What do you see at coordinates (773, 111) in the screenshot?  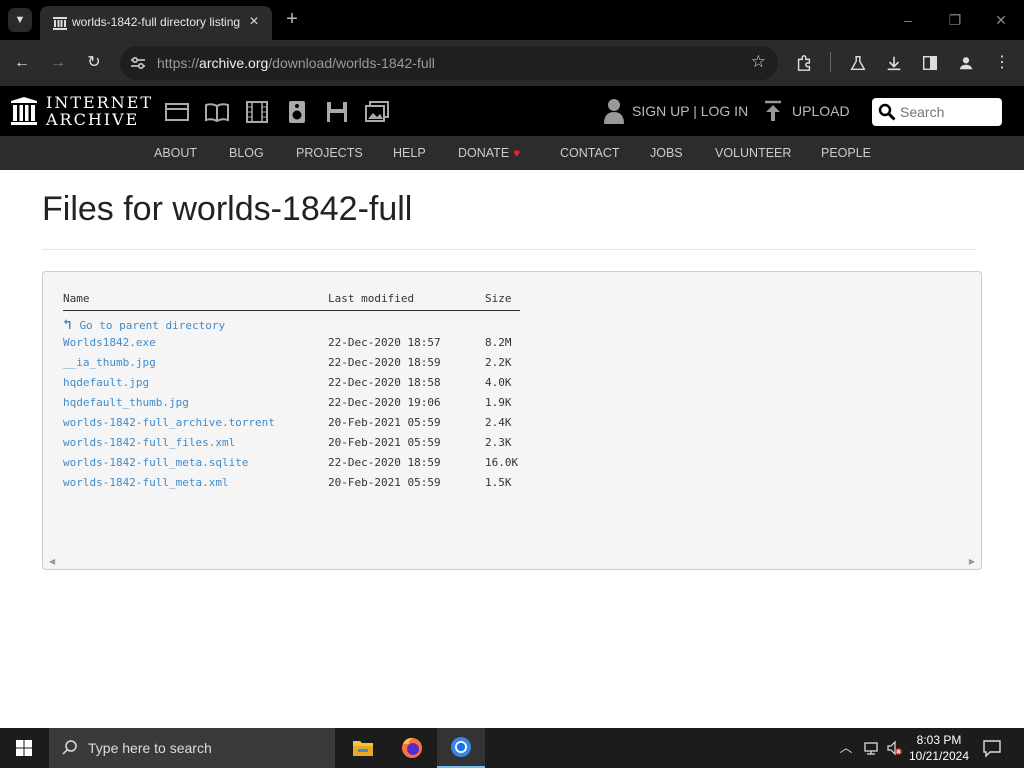 I see `upload-icon` at bounding box center [773, 111].